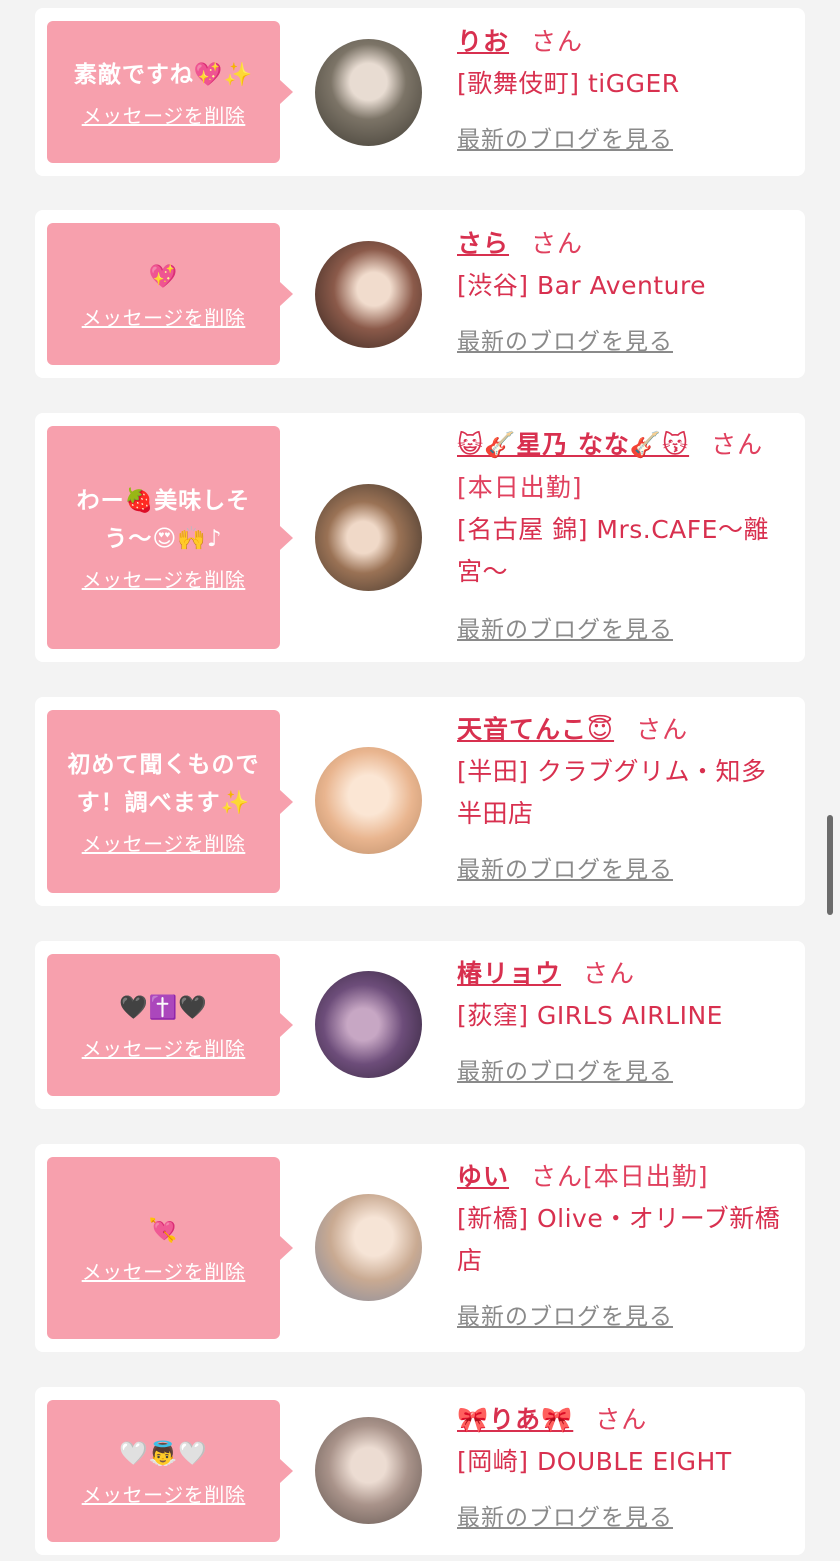 This screenshot has width=840, height=1561. Describe the element at coordinates (170, 1471) in the screenshot. I see `message-bubble: 🤍👼🤍 メッセージを削除` at that location.